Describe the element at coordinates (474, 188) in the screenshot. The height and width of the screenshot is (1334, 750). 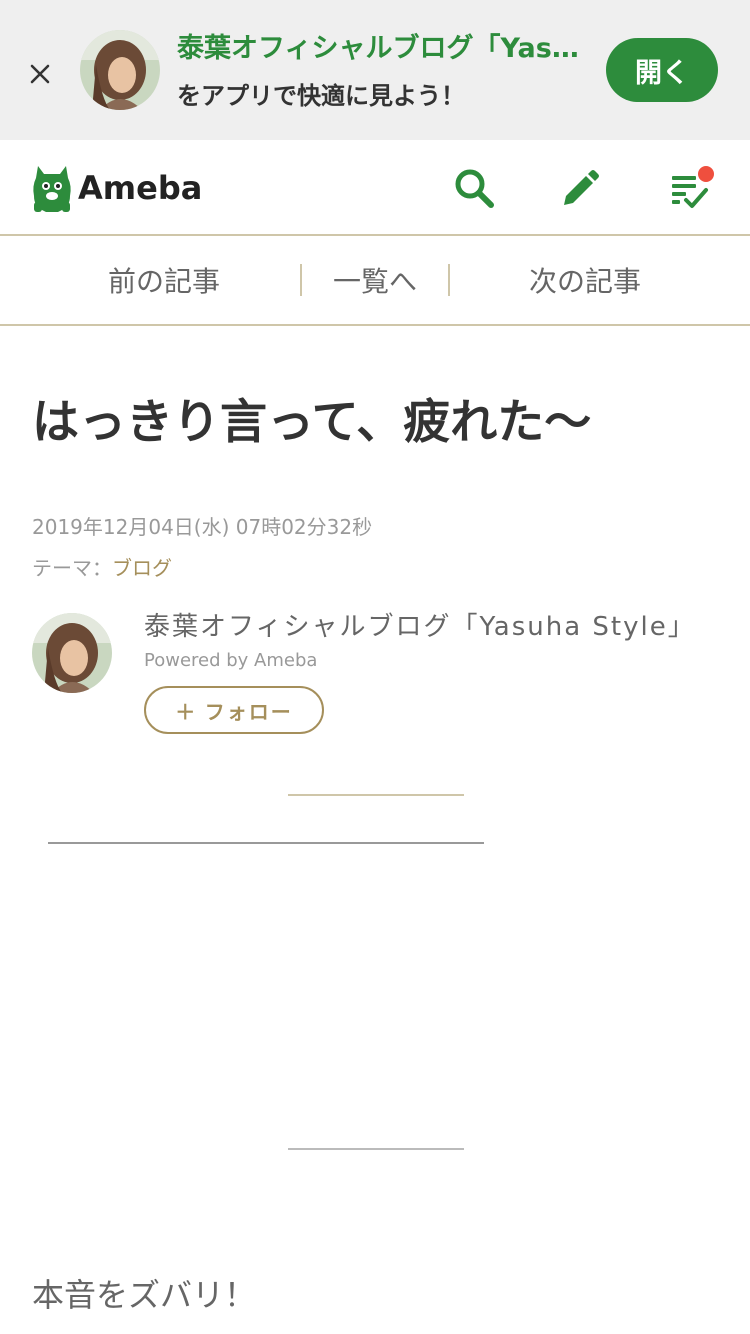
I see `search-icon` at that location.